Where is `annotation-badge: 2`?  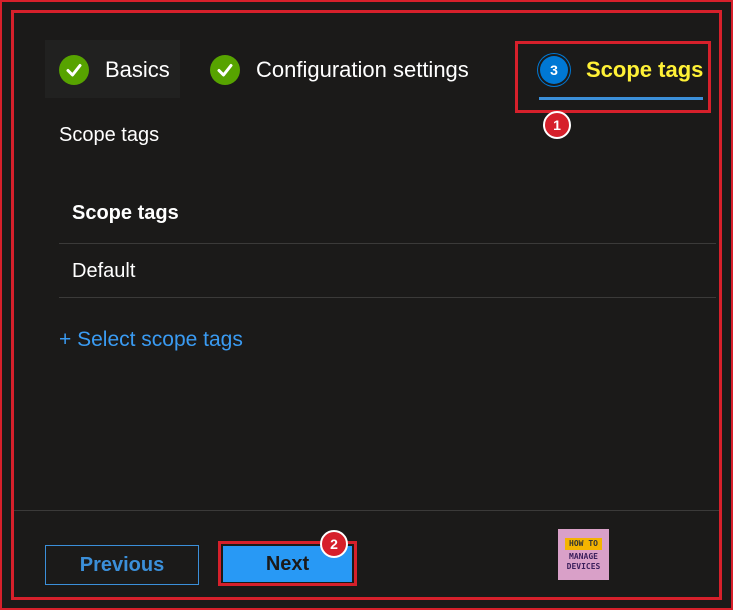 annotation-badge: 2 is located at coordinates (334, 544).